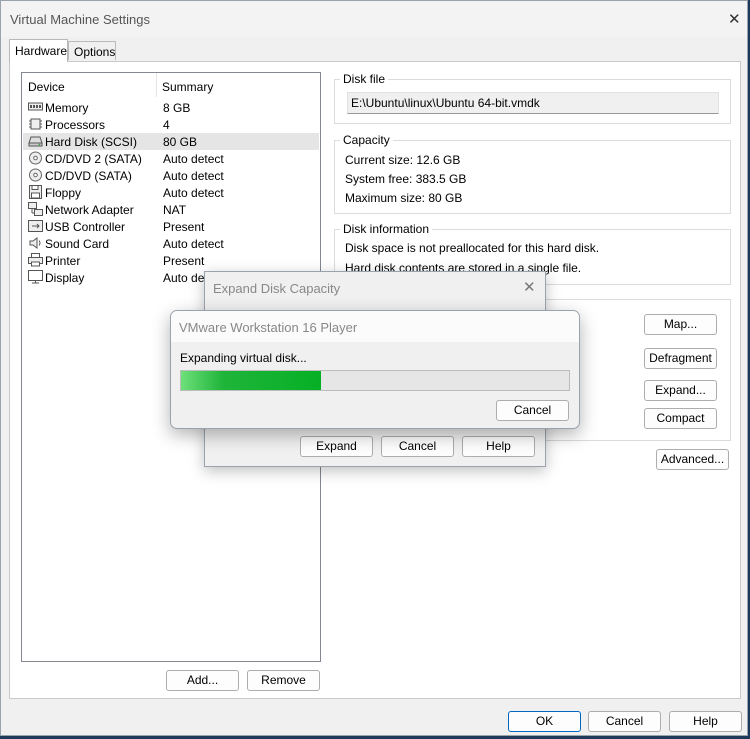 Image resolution: width=750 pixels, height=739 pixels. What do you see at coordinates (35, 226) in the screenshot?
I see `usb-icon` at bounding box center [35, 226].